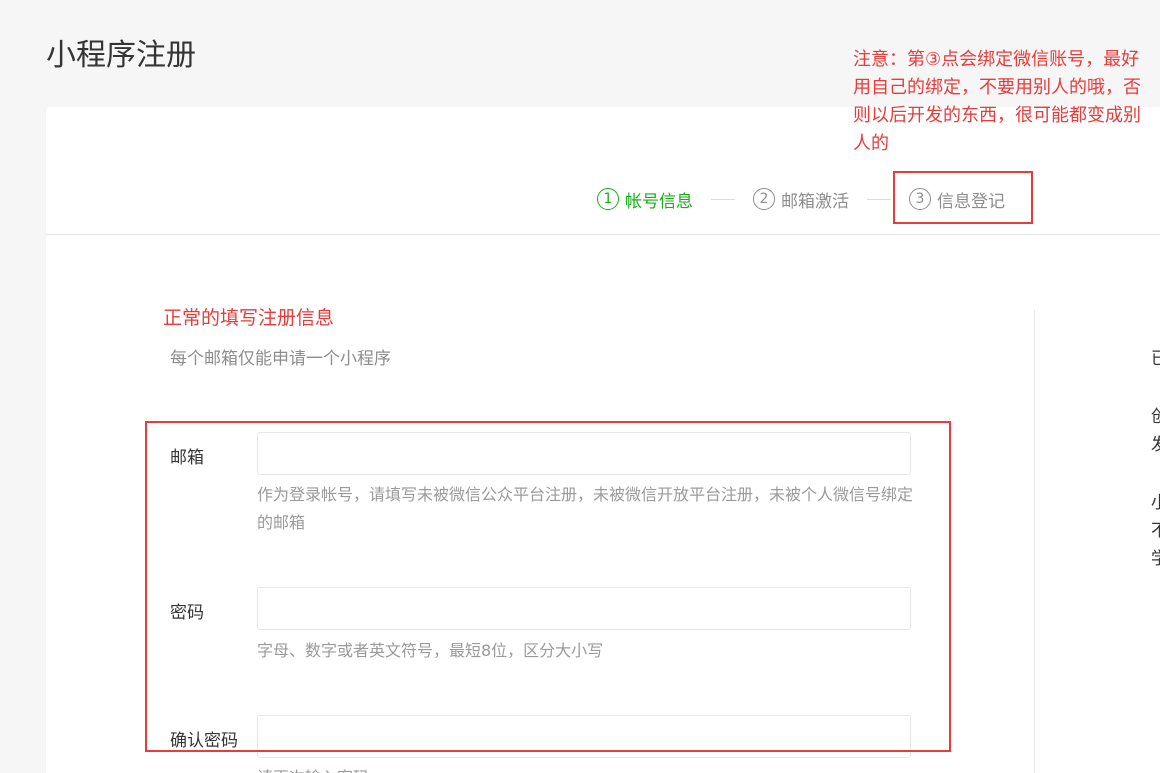 The height and width of the screenshot is (773, 1160). Describe the element at coordinates (603, 234) in the screenshot. I see `header-divider` at that location.